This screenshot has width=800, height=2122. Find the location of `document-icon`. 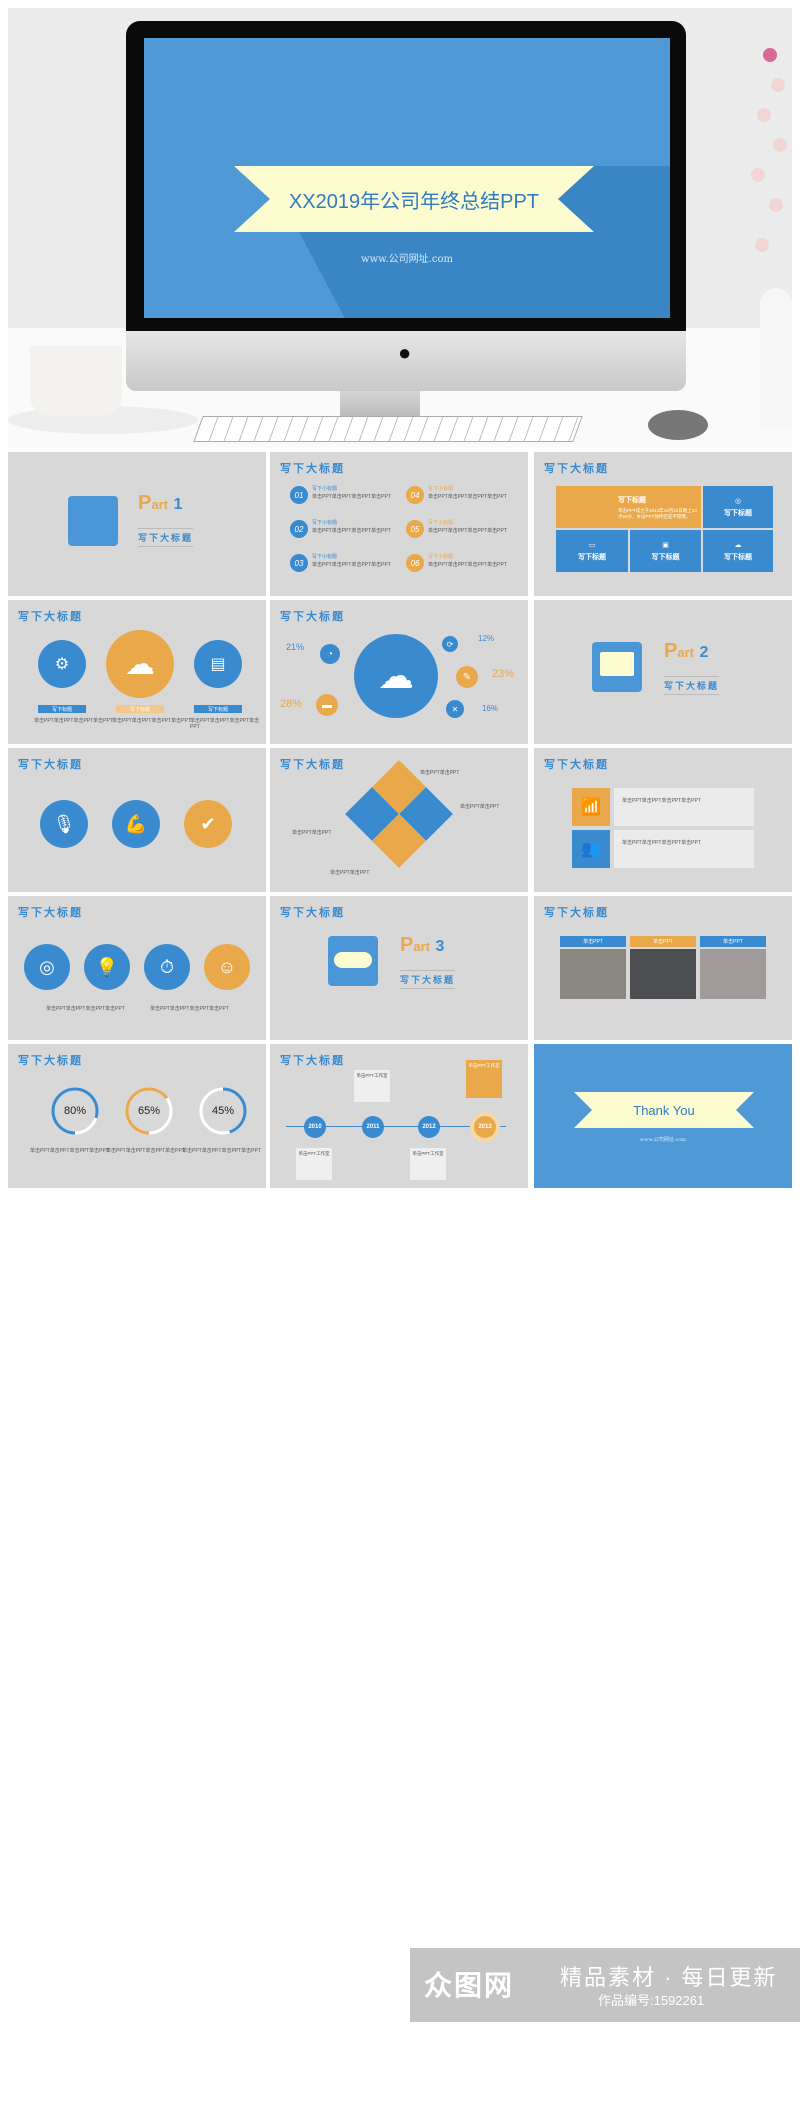

document-icon is located at coordinates (93, 521).